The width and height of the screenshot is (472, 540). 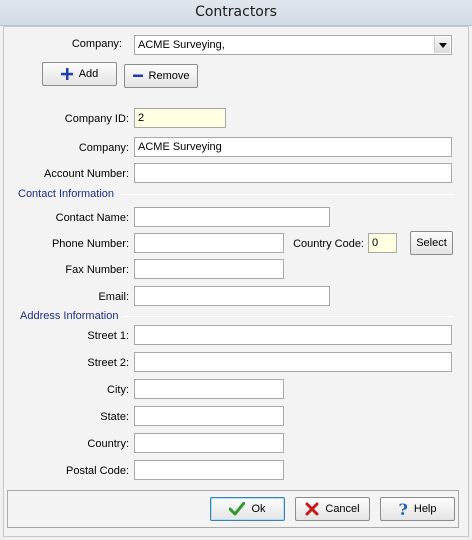 What do you see at coordinates (90, 244) in the screenshot?
I see `phone-number-label: Phone Number:` at bounding box center [90, 244].